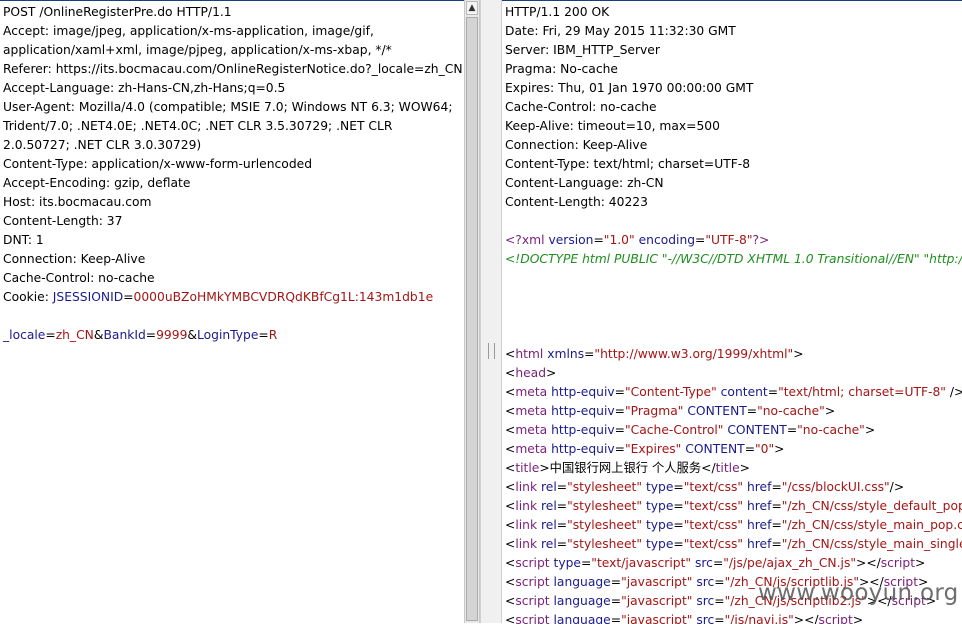 This screenshot has width=962, height=624. Describe the element at coordinates (491, 351) in the screenshot. I see `splitter-grip-icon` at that location.